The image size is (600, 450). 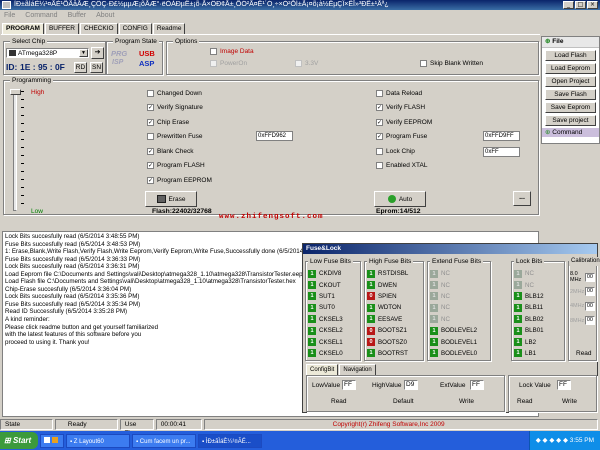 What do you see at coordinates (568, 5) in the screenshot?
I see `minimize-button: _` at bounding box center [568, 5].